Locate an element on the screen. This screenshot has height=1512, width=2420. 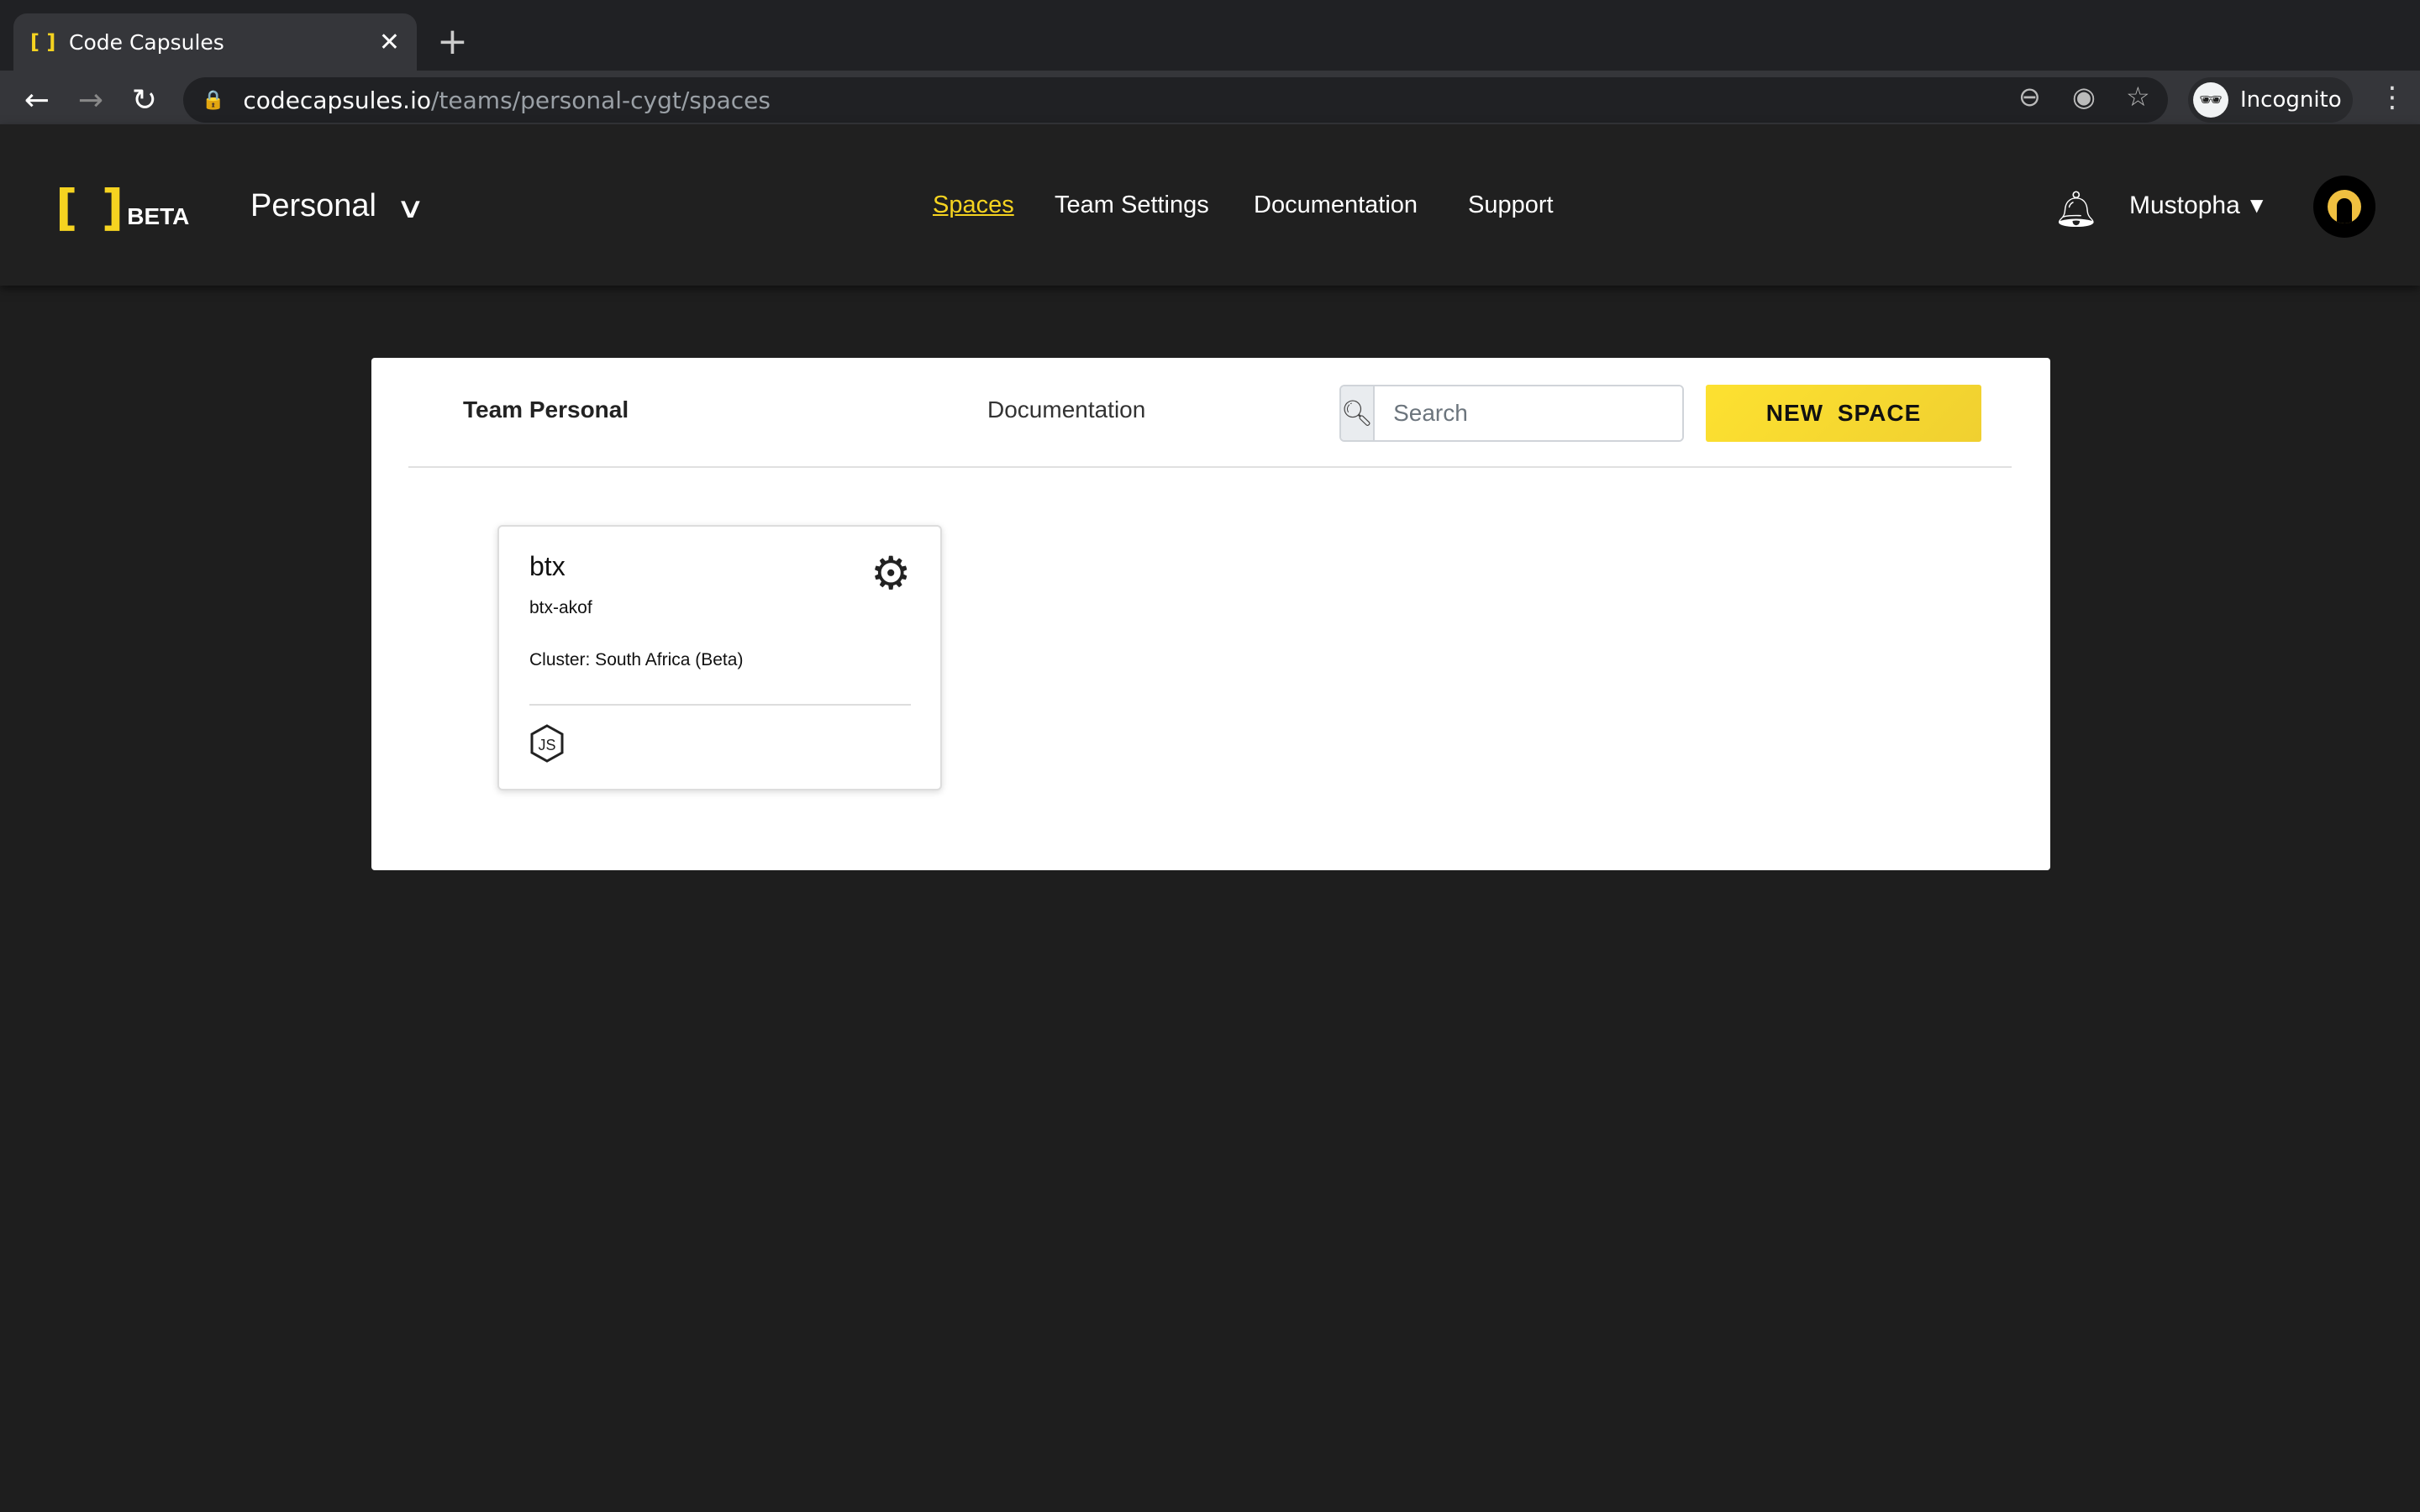
tab-title: Code Capsules is located at coordinates (146, 42).